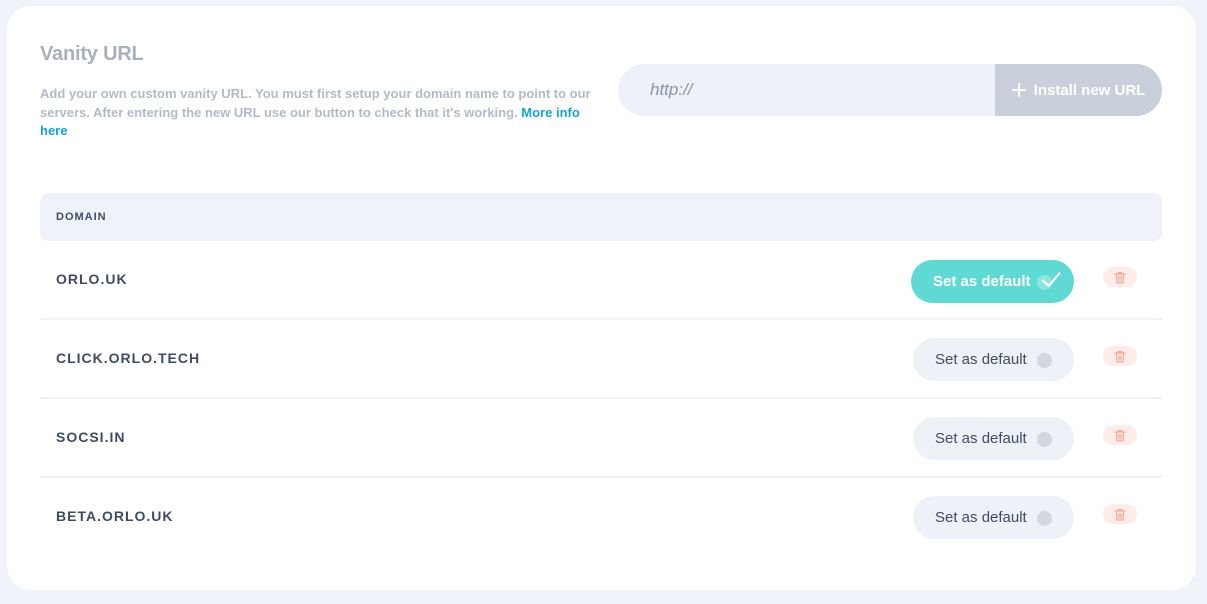  What do you see at coordinates (128, 358) in the screenshot?
I see `domain-name: CLICK.ORLO.TECH` at bounding box center [128, 358].